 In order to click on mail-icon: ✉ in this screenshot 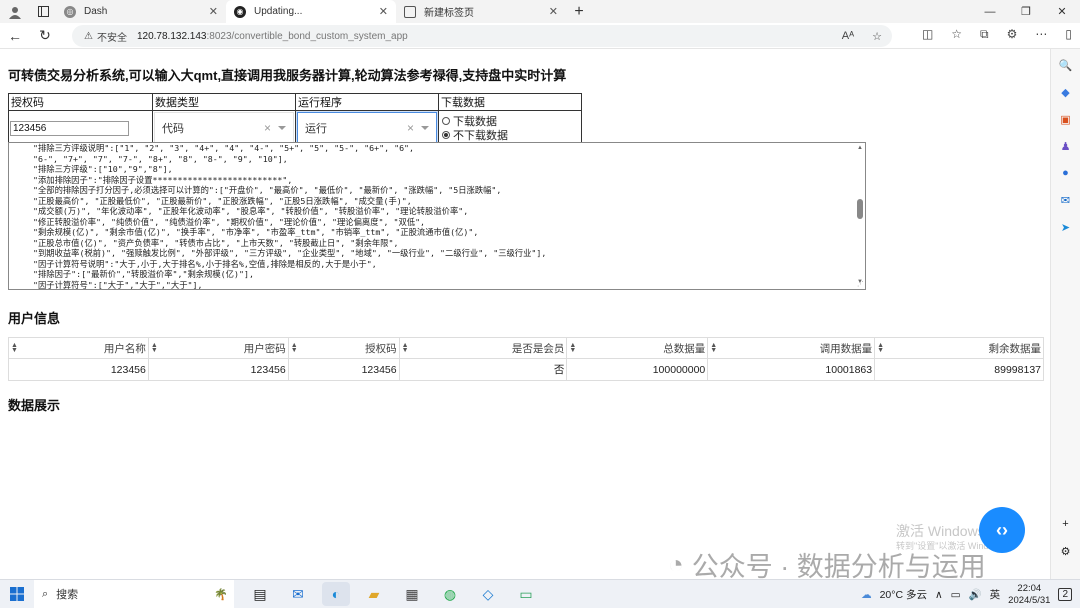, I will do `click(298, 594)`.